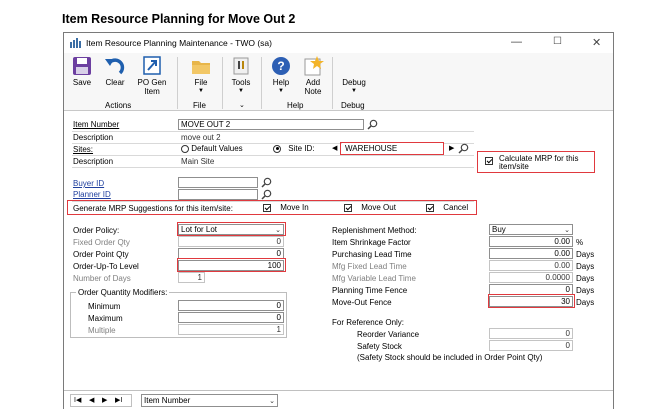  I want to click on shrinkage-factor-field: 0.00, so click(531, 241).